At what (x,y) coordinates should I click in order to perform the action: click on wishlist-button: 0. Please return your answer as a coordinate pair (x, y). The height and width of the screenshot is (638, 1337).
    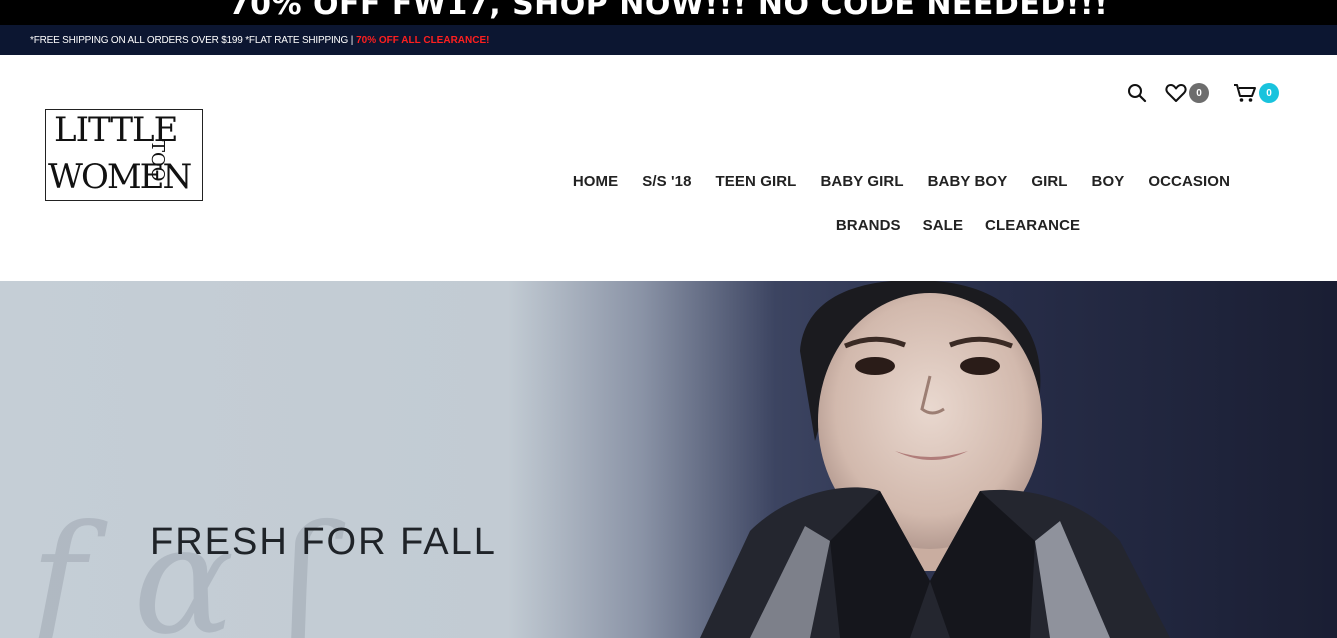
    Looking at the image, I should click on (1187, 93).